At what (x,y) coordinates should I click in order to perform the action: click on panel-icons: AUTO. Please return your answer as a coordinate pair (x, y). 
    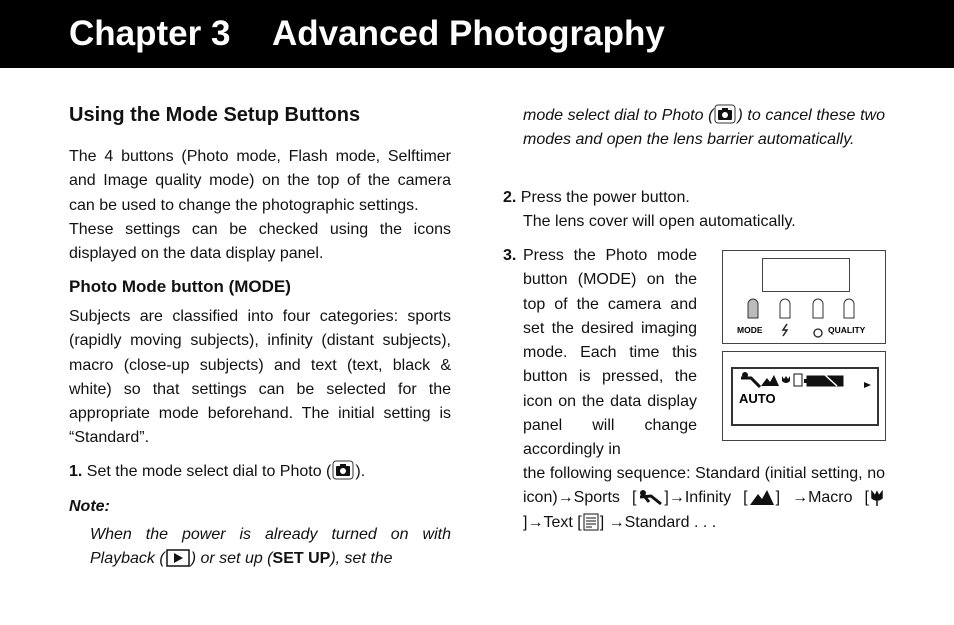
    Looking at the image, I should click on (805, 389).